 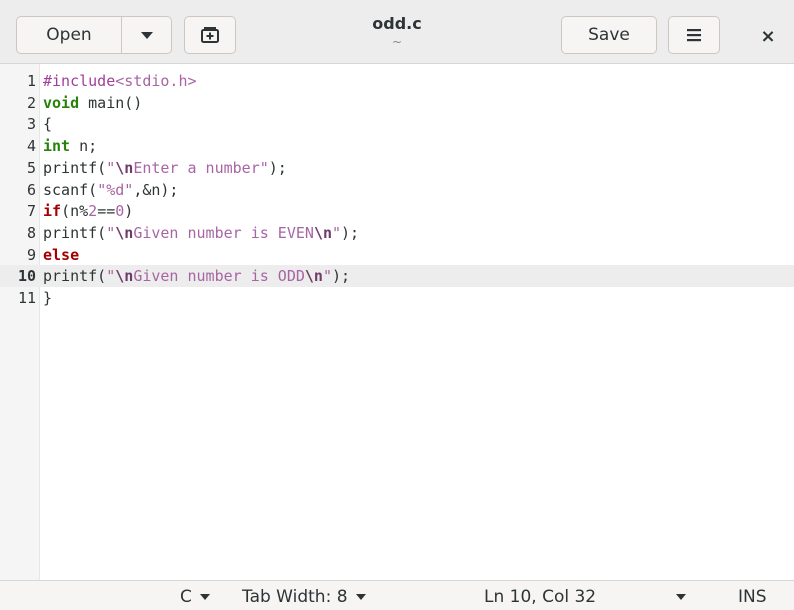 What do you see at coordinates (397, 42) in the screenshot?
I see `document-path: ~` at bounding box center [397, 42].